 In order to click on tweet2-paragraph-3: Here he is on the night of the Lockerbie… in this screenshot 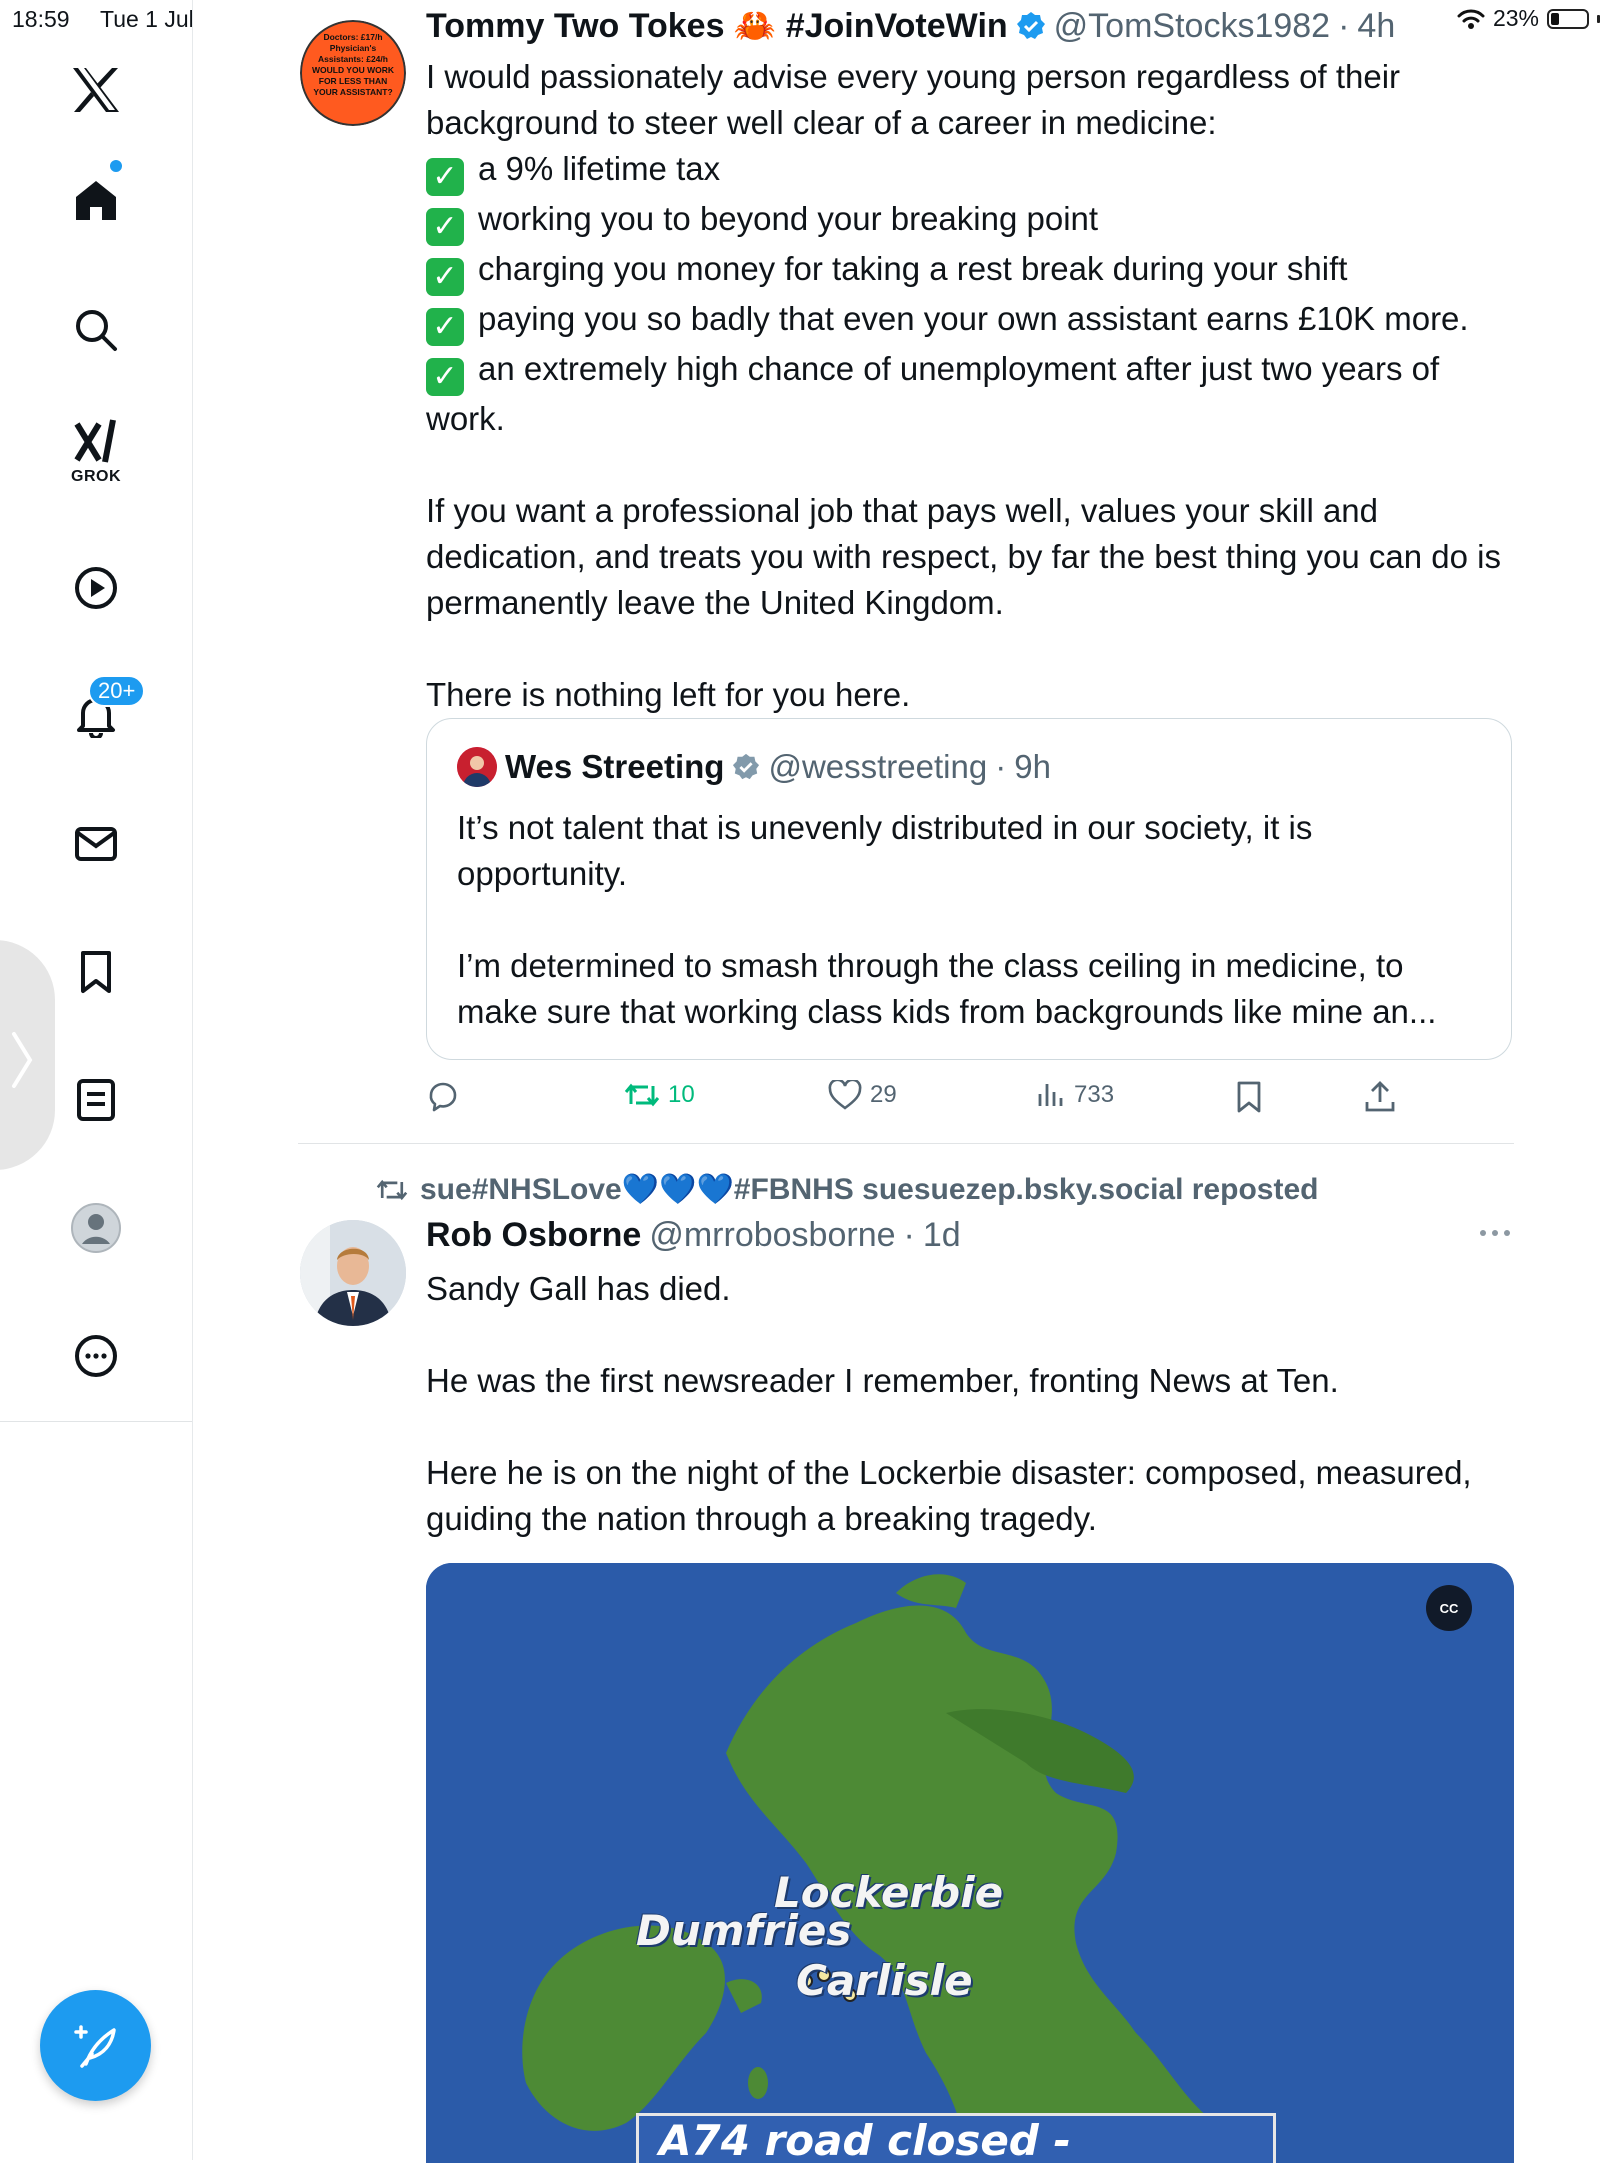, I will do `click(949, 1495)`.